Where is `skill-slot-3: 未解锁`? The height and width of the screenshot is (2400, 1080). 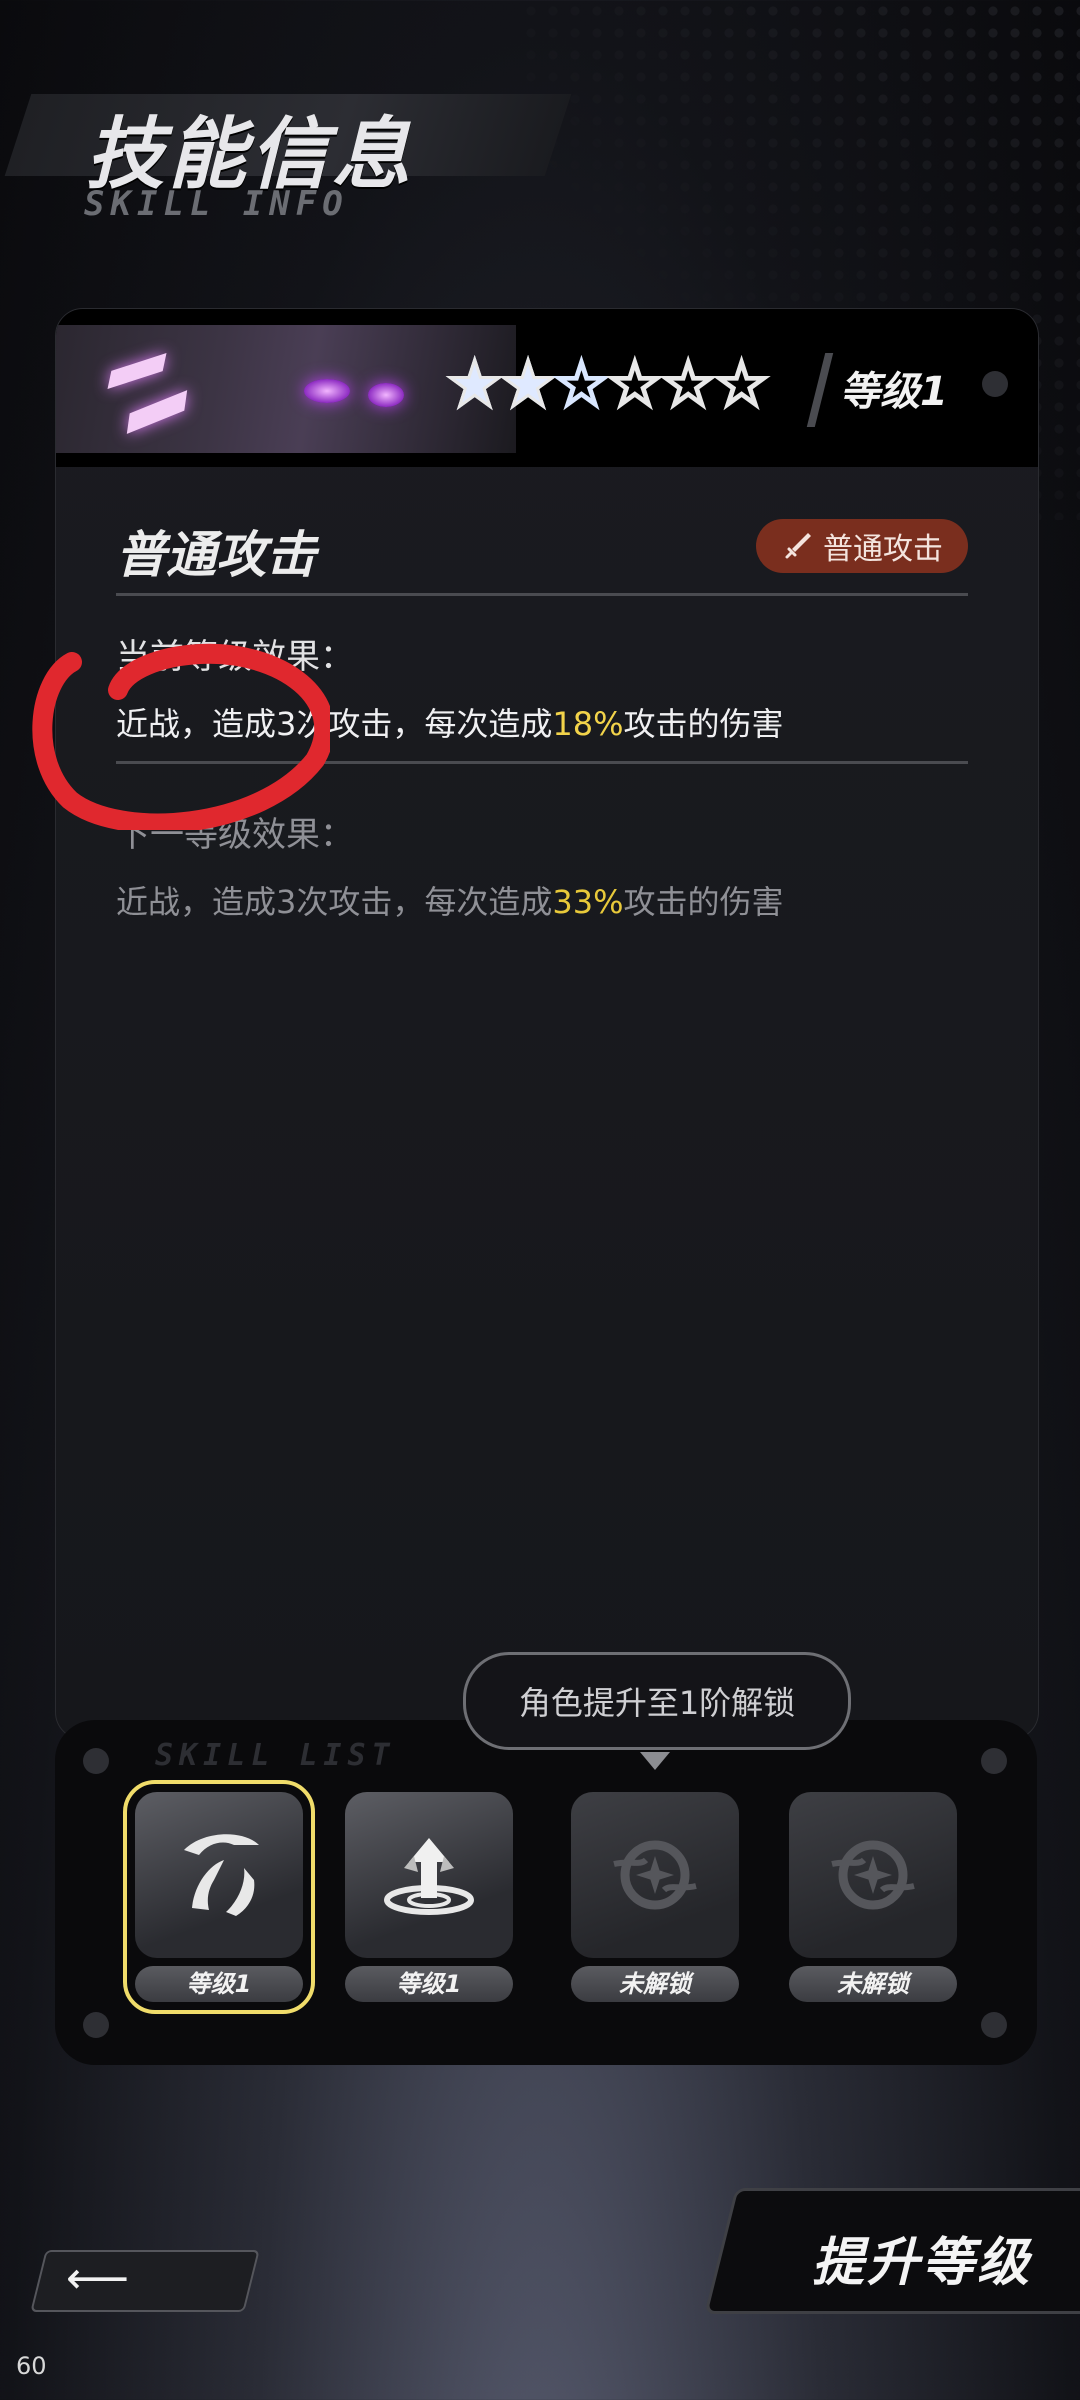
skill-slot-3: 未解锁 is located at coordinates (655, 1897).